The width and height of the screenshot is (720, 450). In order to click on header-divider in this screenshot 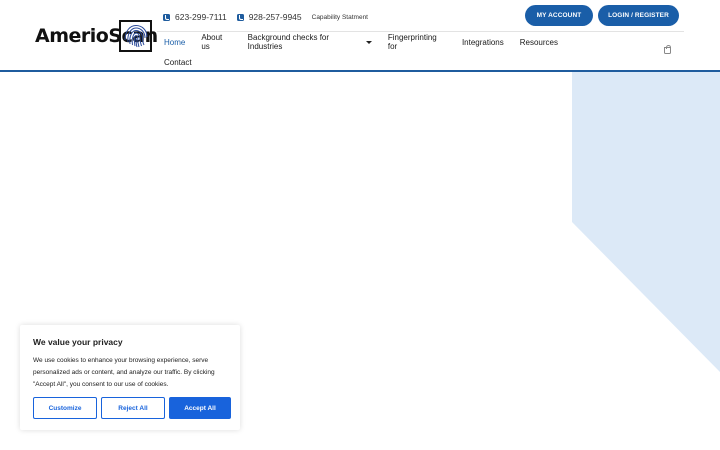, I will do `click(420, 31)`.